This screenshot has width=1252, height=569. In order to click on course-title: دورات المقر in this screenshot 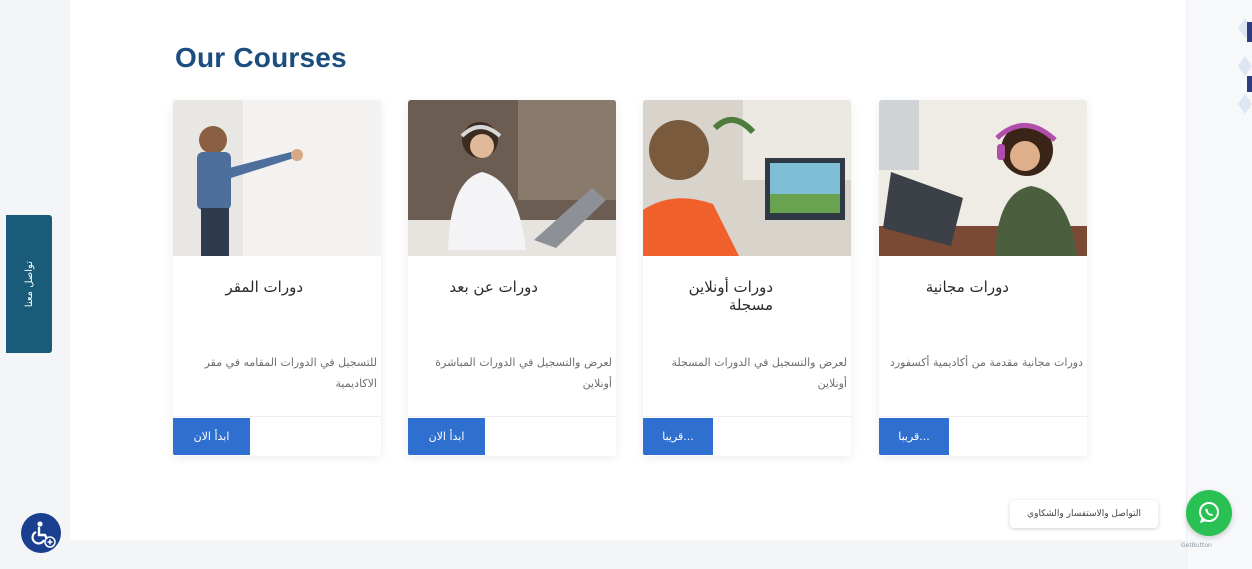, I will do `click(264, 287)`.